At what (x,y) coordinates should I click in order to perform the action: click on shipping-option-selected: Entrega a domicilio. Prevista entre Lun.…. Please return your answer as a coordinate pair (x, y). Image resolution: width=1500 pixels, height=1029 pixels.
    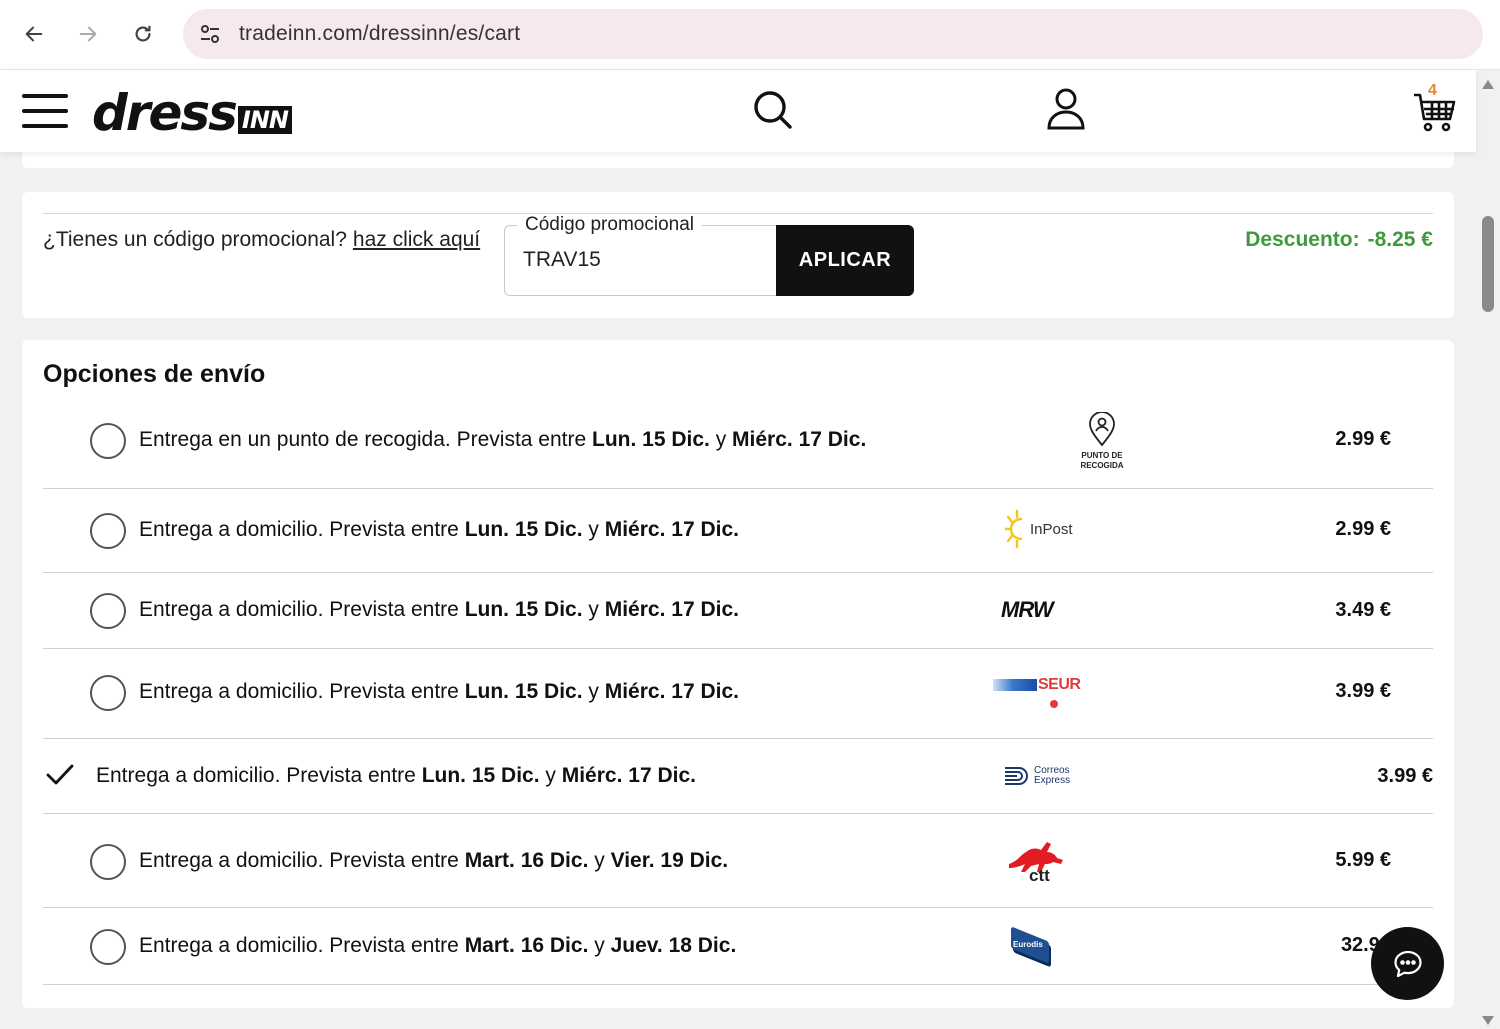
    Looking at the image, I should click on (738, 776).